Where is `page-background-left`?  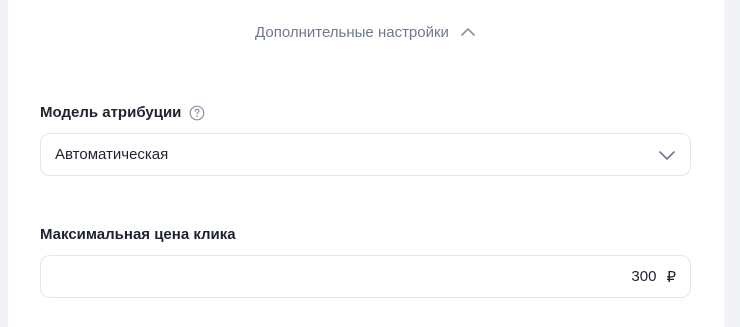
page-background-left is located at coordinates (4, 163).